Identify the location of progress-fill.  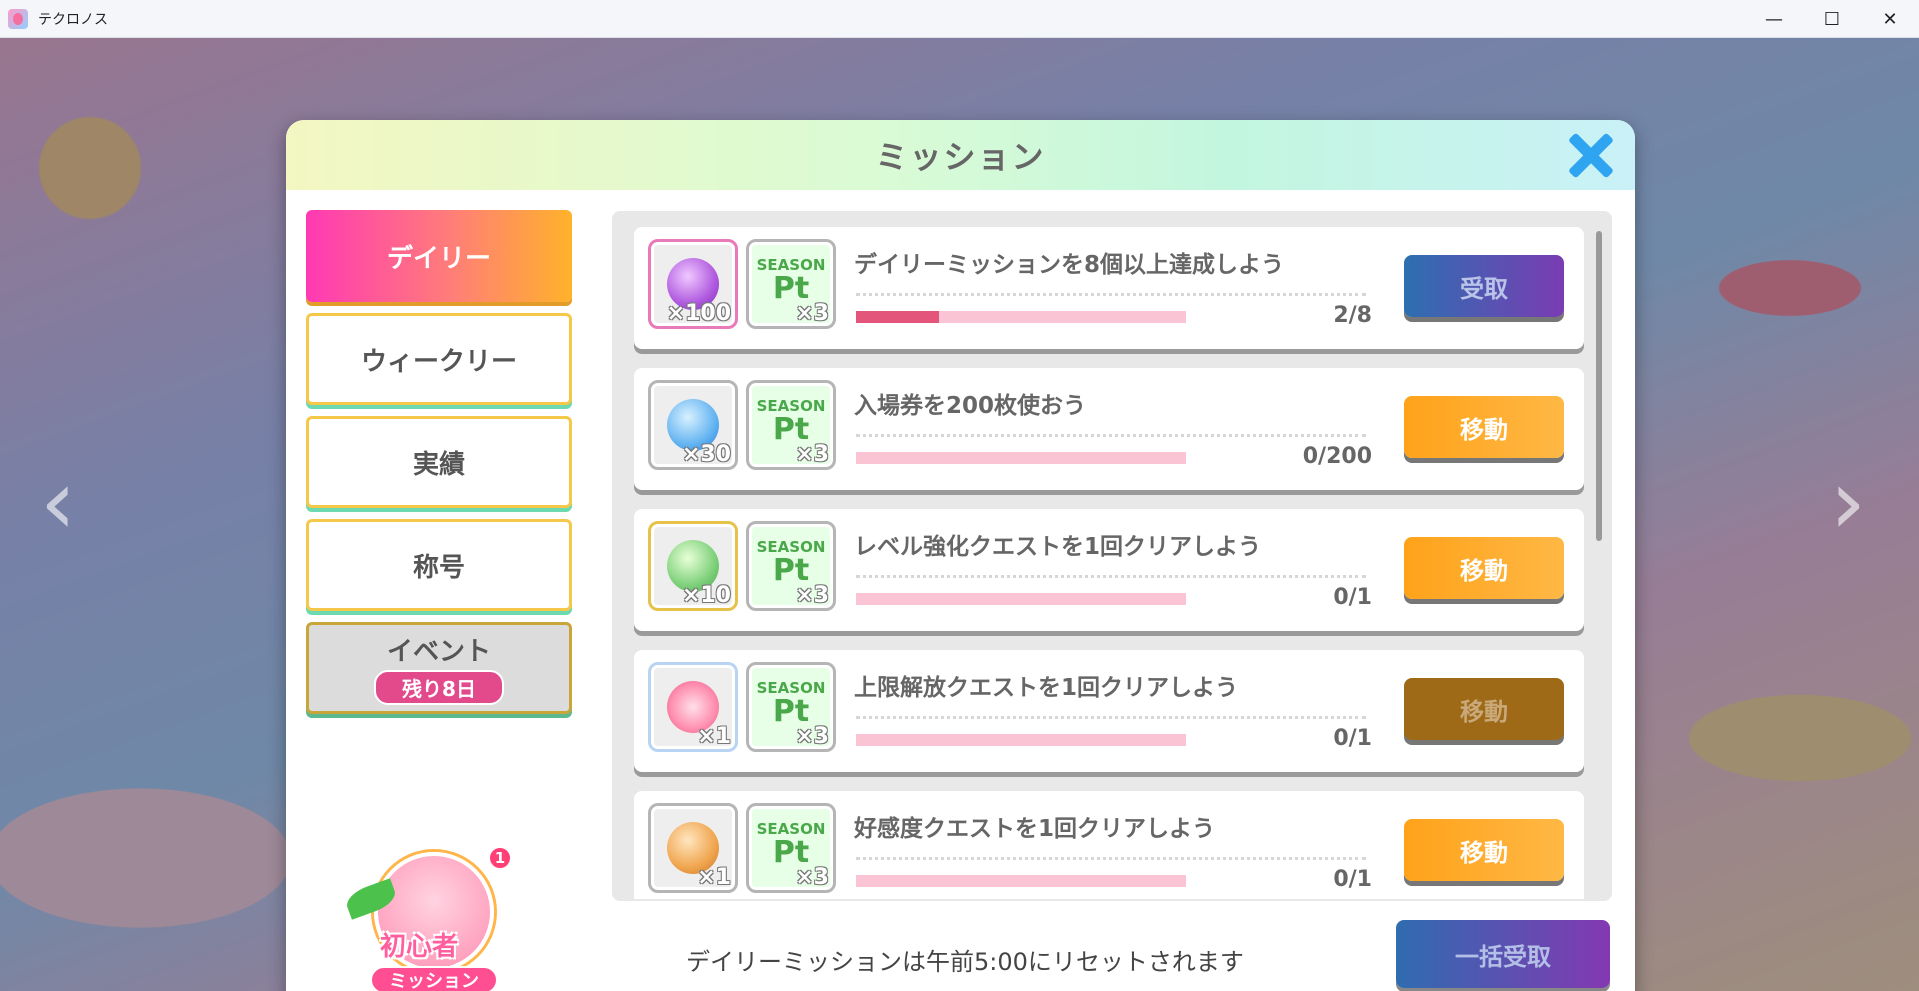
(897, 317).